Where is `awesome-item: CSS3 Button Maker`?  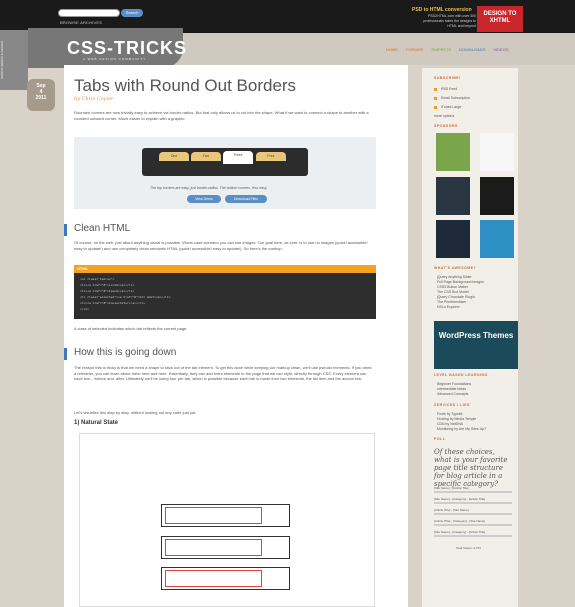 awesome-item: CSS3 Button Maker is located at coordinates (452, 287).